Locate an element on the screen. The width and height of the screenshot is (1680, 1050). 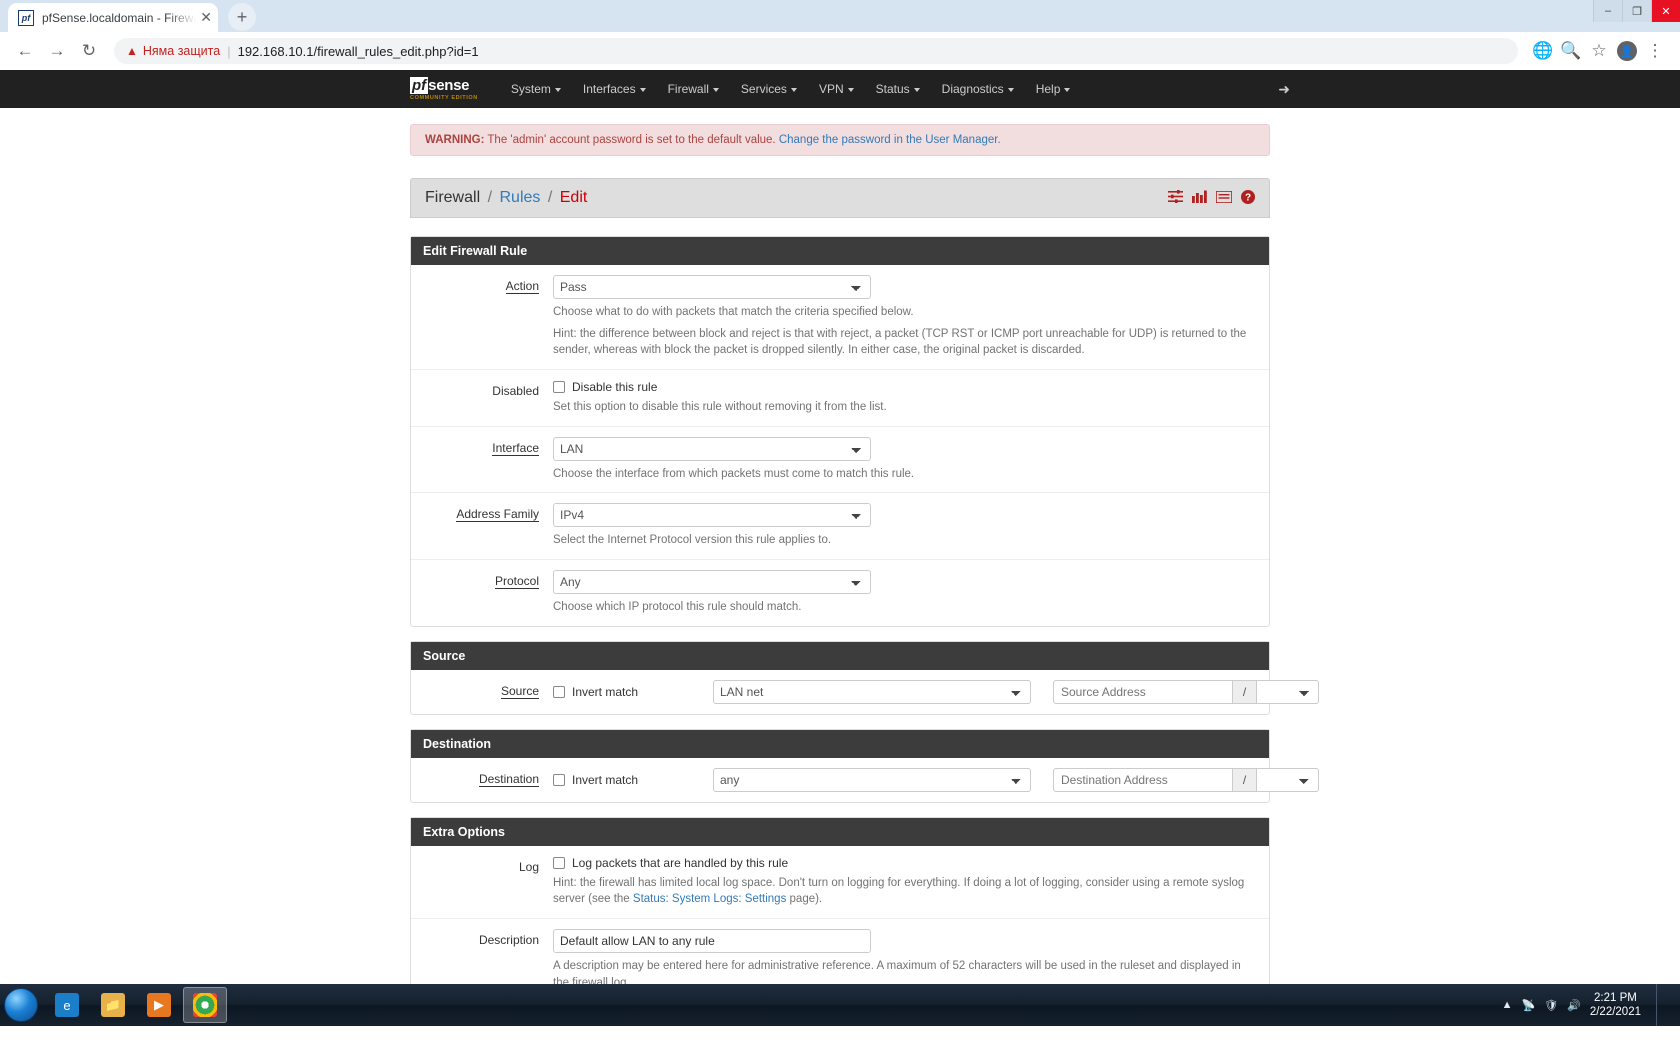
pfsense-logo: pf sense COMMUNITY EDITION is located at coordinates (444, 89).